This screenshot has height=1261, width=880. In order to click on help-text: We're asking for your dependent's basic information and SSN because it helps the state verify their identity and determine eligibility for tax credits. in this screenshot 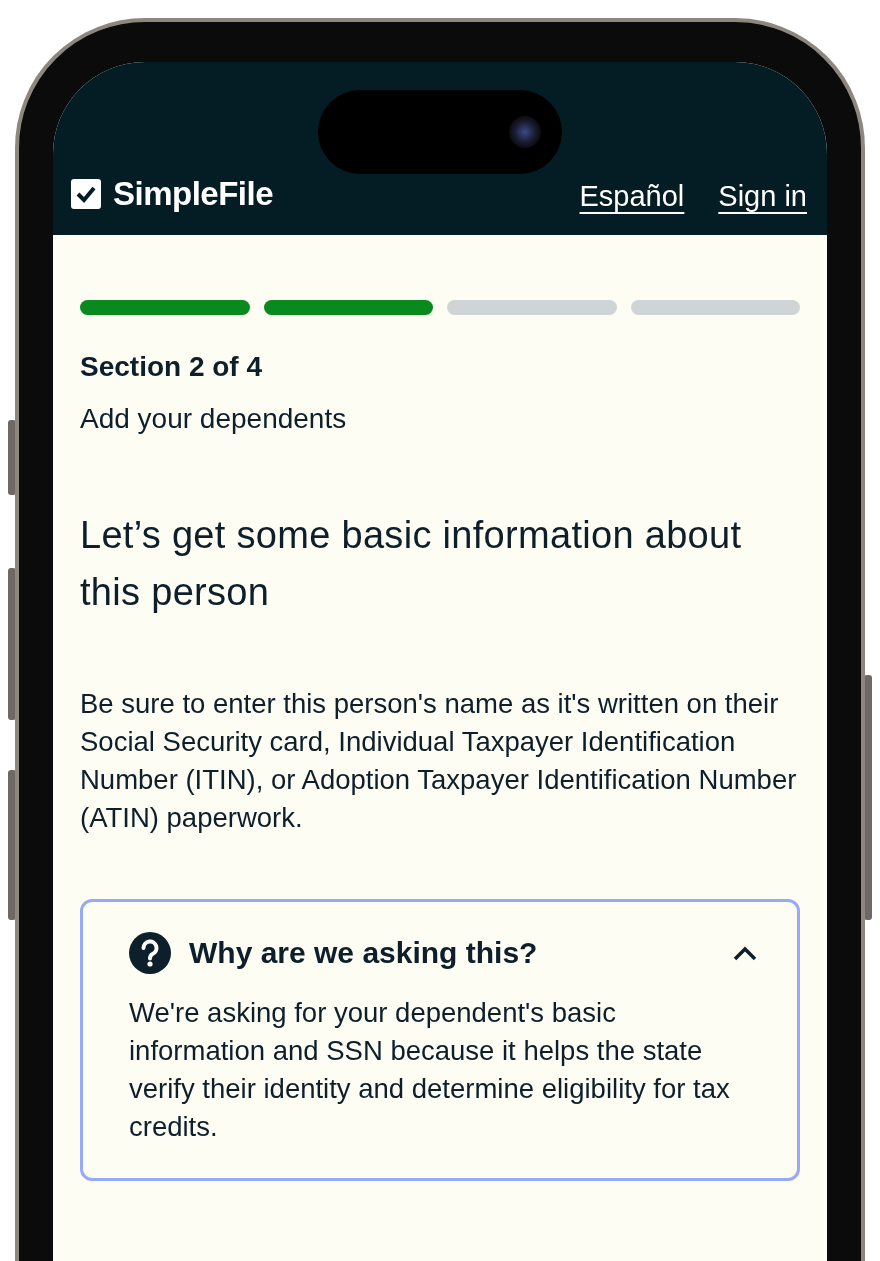, I will do `click(430, 1070)`.